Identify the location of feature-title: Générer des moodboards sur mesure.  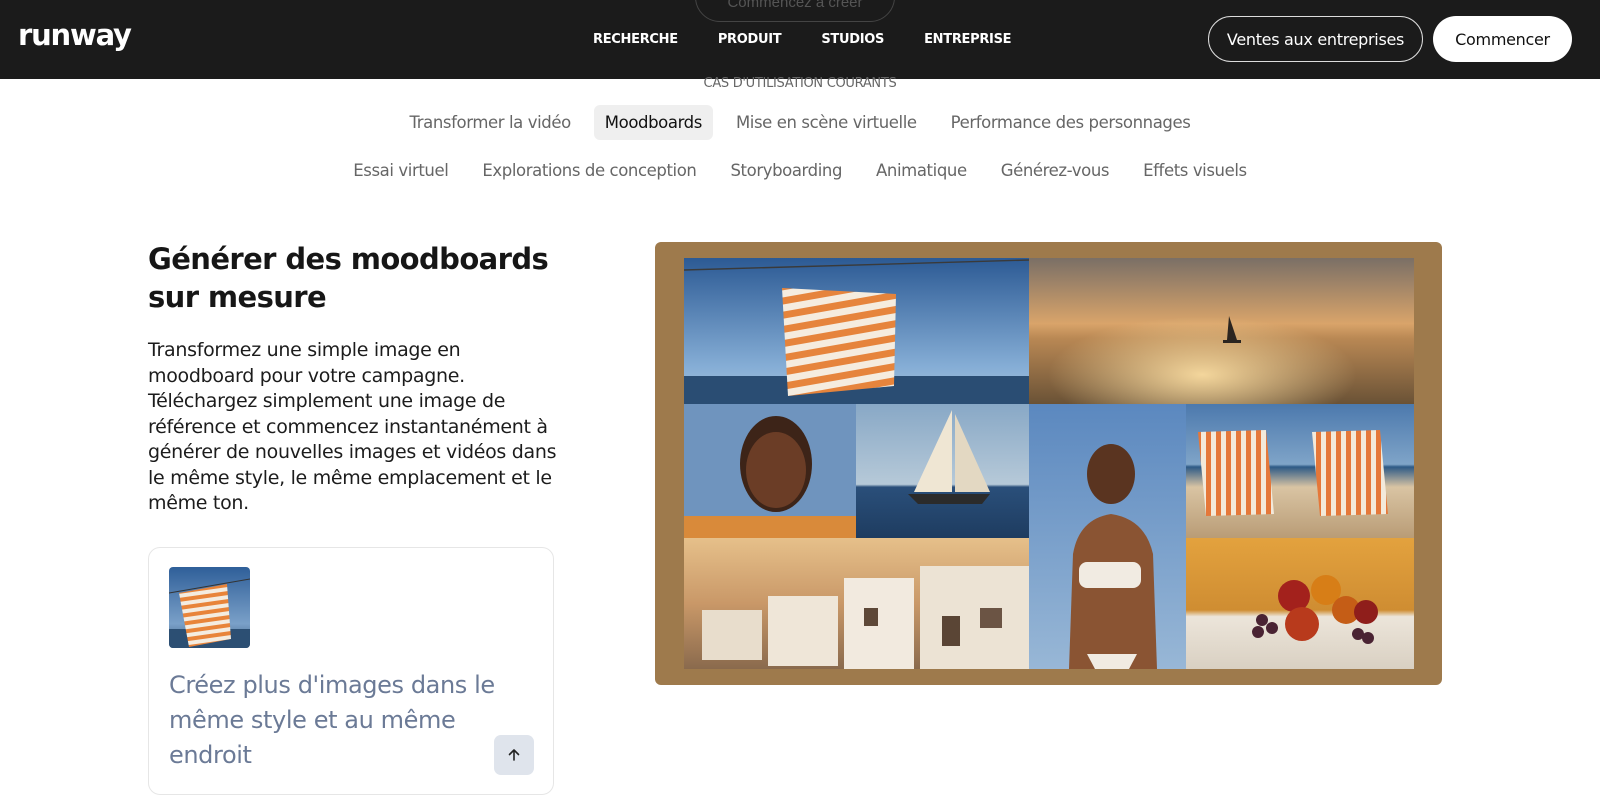
(348, 278).